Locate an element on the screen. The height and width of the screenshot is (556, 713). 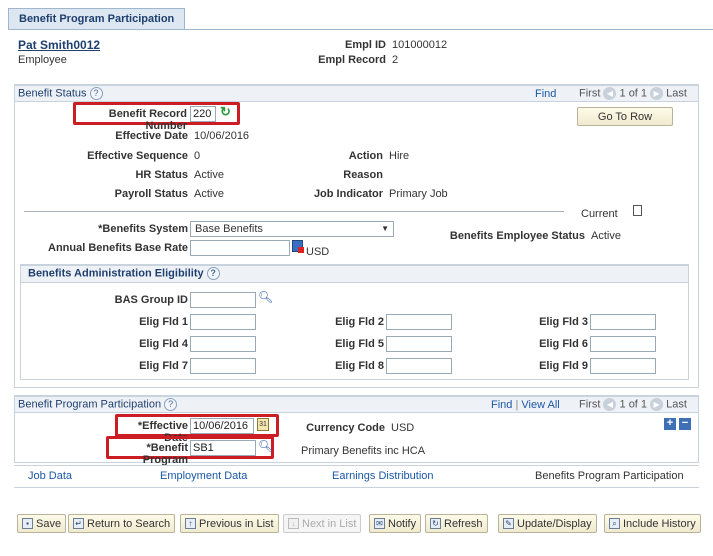
elig-fld-5-label: Elig Fld 5 is located at coordinates (359, 344).